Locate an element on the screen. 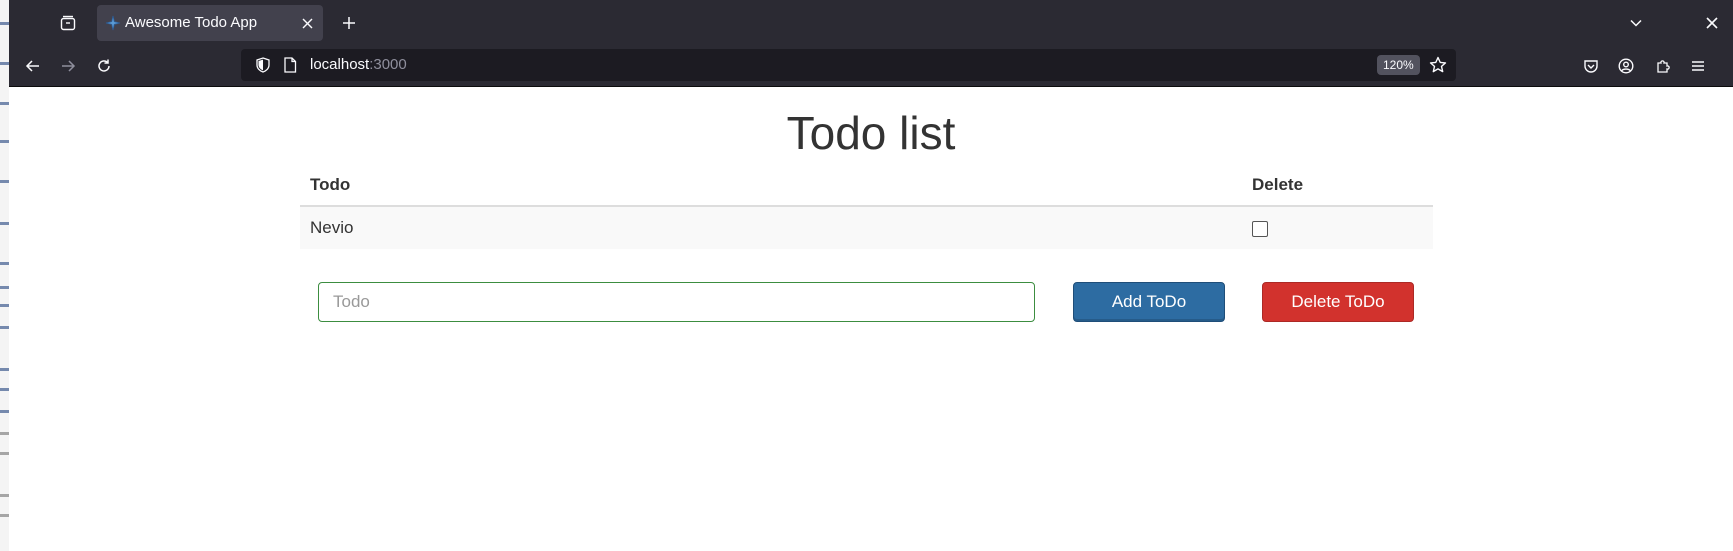  reload-icon is located at coordinates (104, 65).